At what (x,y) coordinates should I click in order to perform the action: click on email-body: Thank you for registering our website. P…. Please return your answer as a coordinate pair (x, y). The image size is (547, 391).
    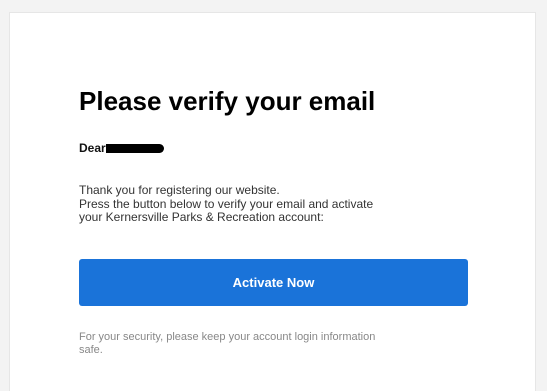
    Looking at the image, I should click on (279, 204).